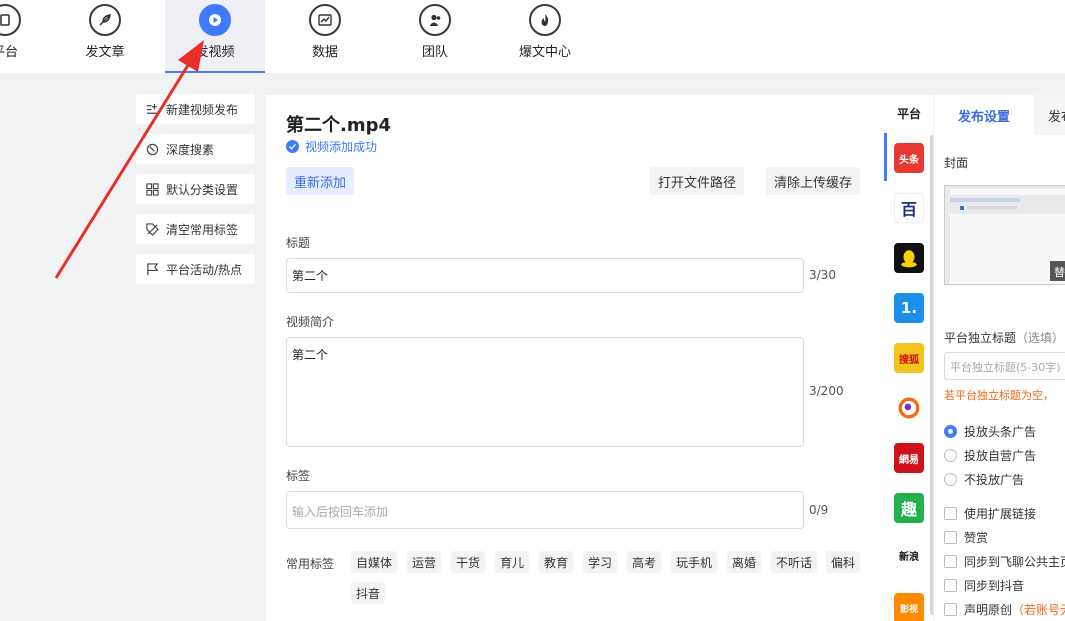 The height and width of the screenshot is (621, 1065). I want to click on cover-thumbnail: 替, so click(1004, 235).